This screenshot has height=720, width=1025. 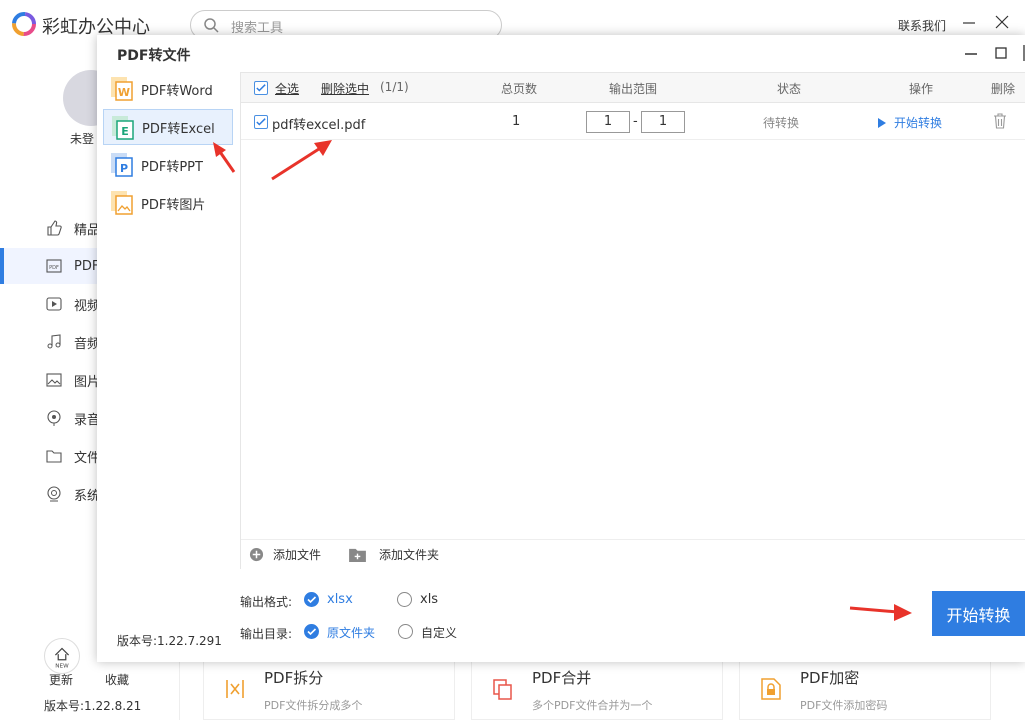 I want to click on file-pages: 1, so click(x=516, y=121).